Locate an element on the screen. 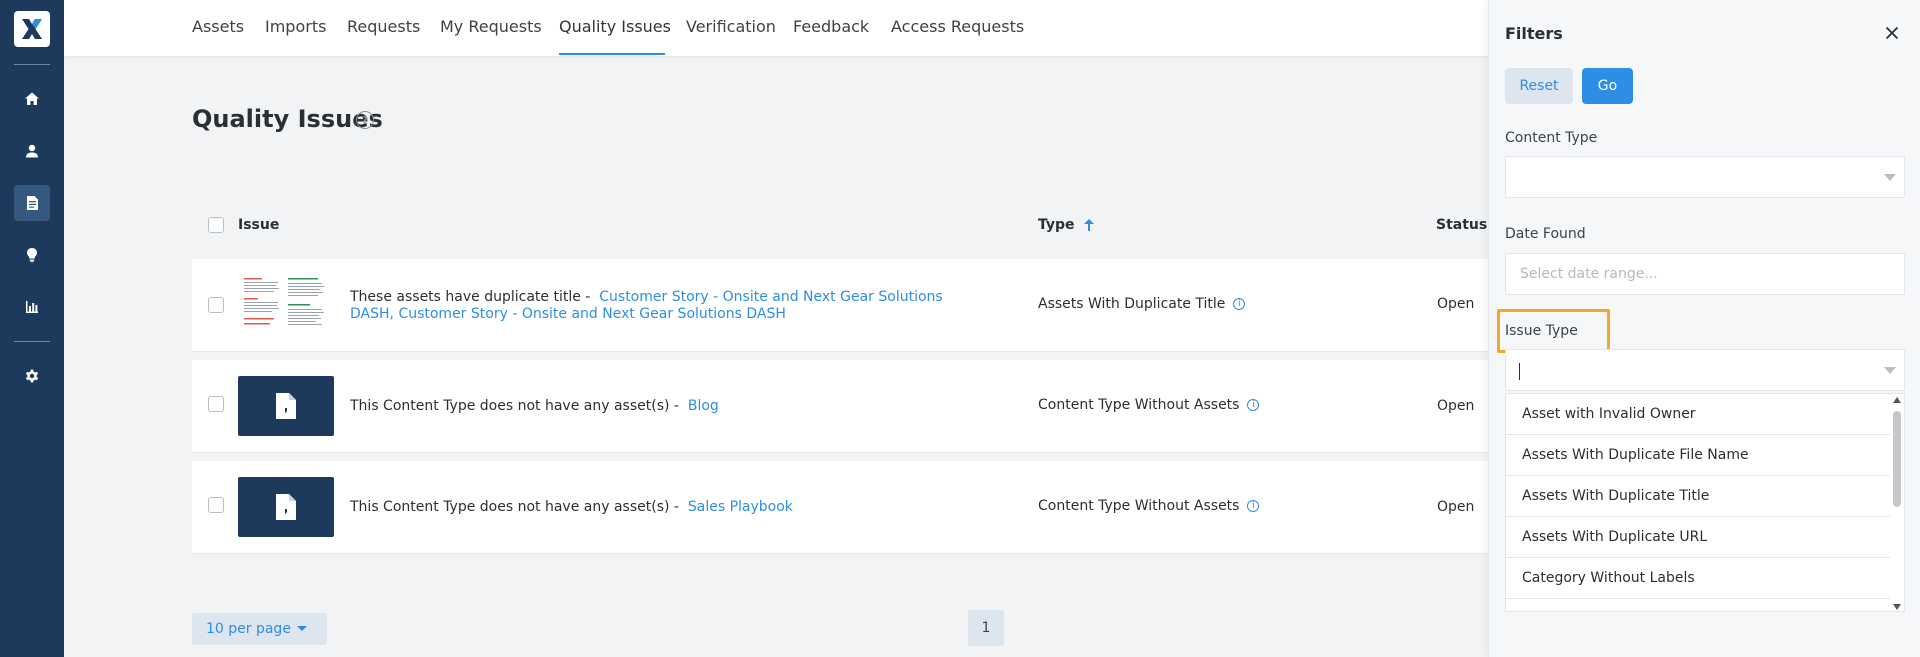 This screenshot has width=1920, height=657. active-tab-indicator is located at coordinates (612, 54).